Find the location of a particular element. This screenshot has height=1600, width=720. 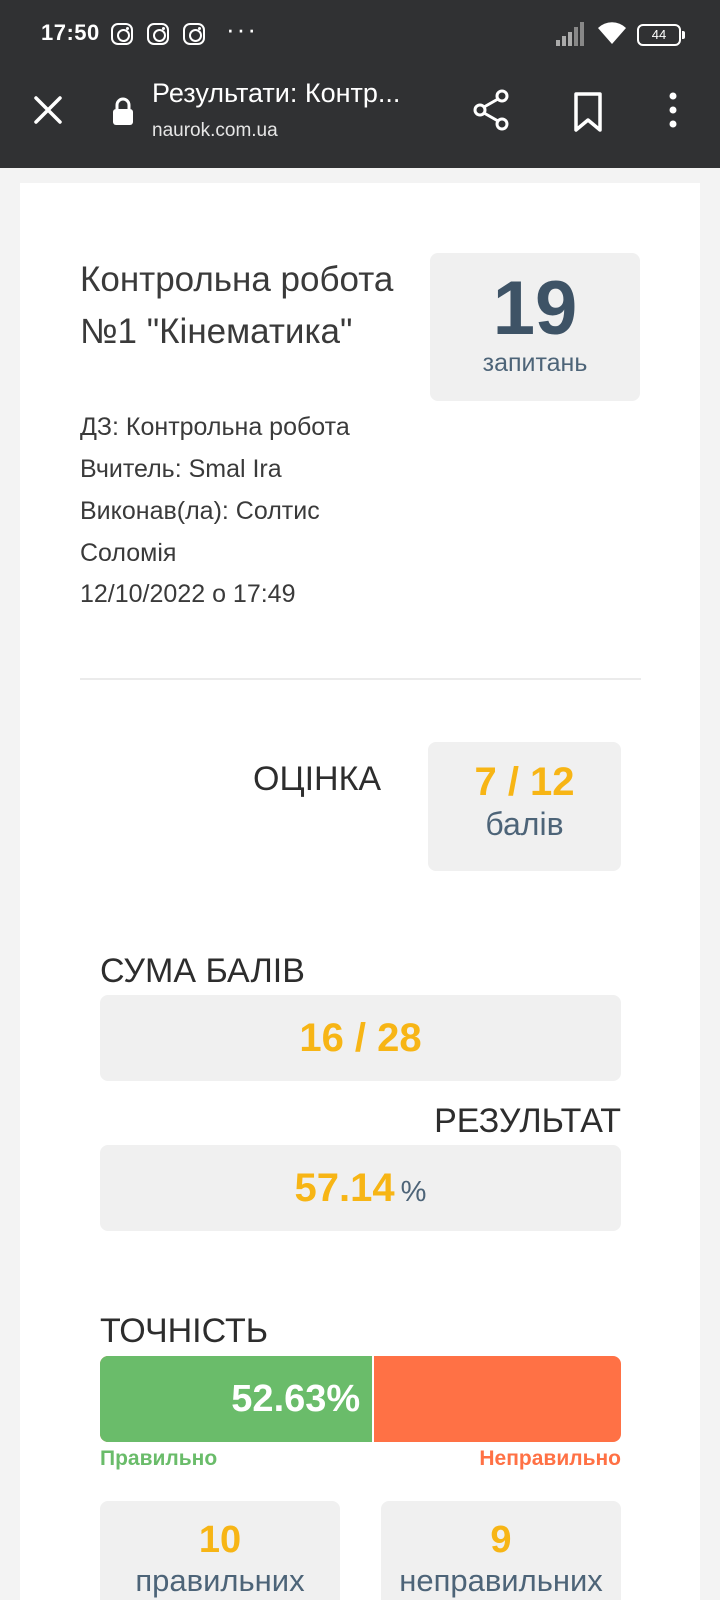

sum-value: 16 / 28 is located at coordinates (360, 1038).